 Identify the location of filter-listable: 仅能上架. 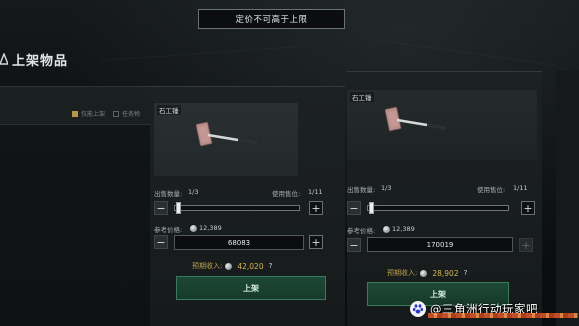
(88, 113).